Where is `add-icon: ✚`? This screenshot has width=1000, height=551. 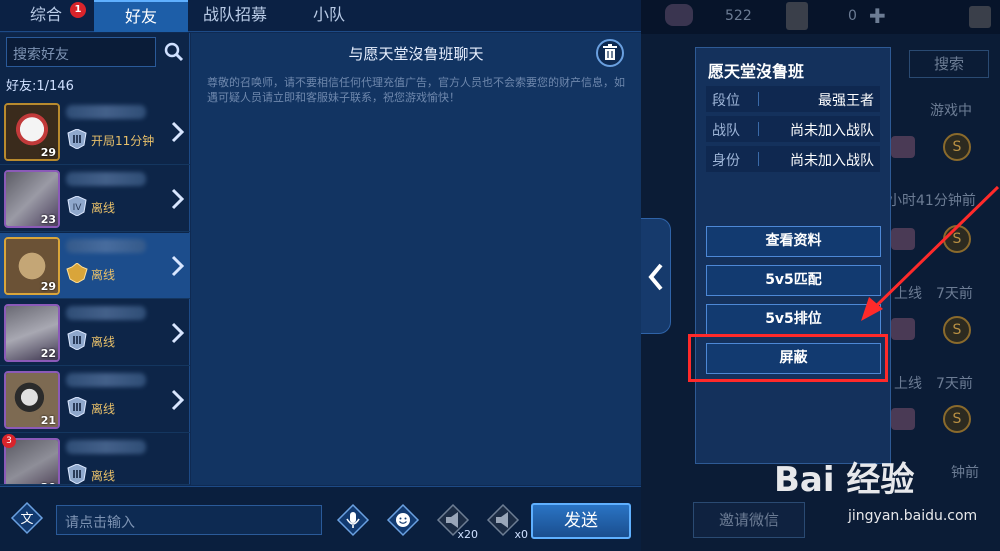
add-icon: ✚ is located at coordinates (877, 16).